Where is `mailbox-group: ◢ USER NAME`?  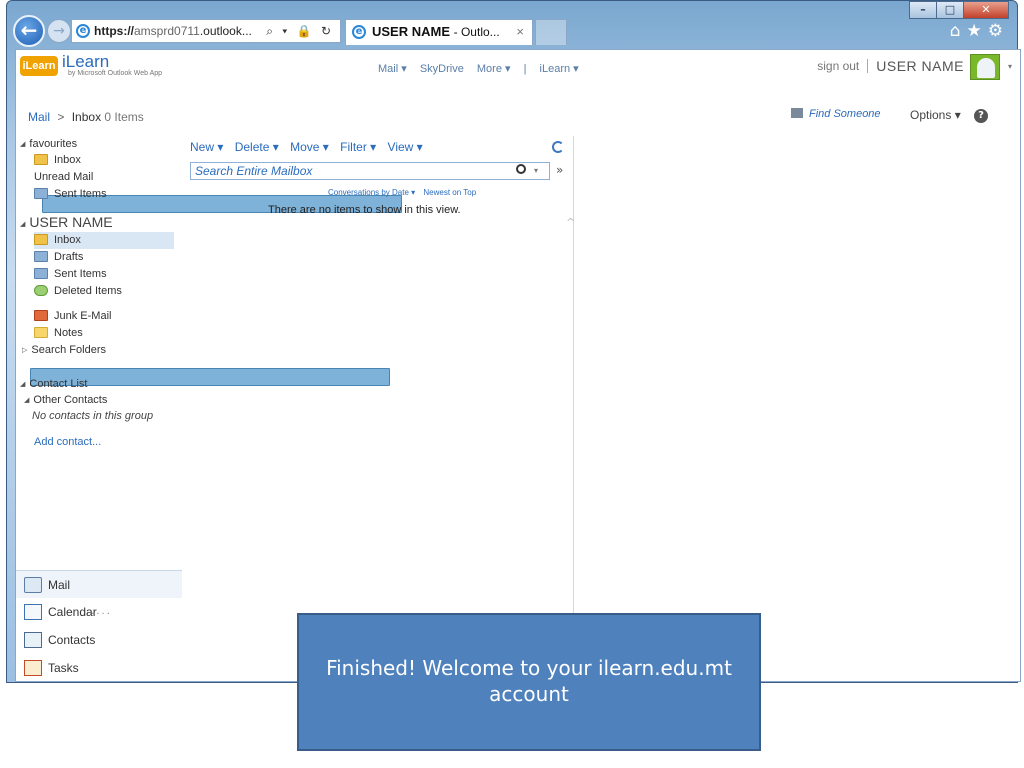
mailbox-group: ◢ USER NAME is located at coordinates (66, 222).